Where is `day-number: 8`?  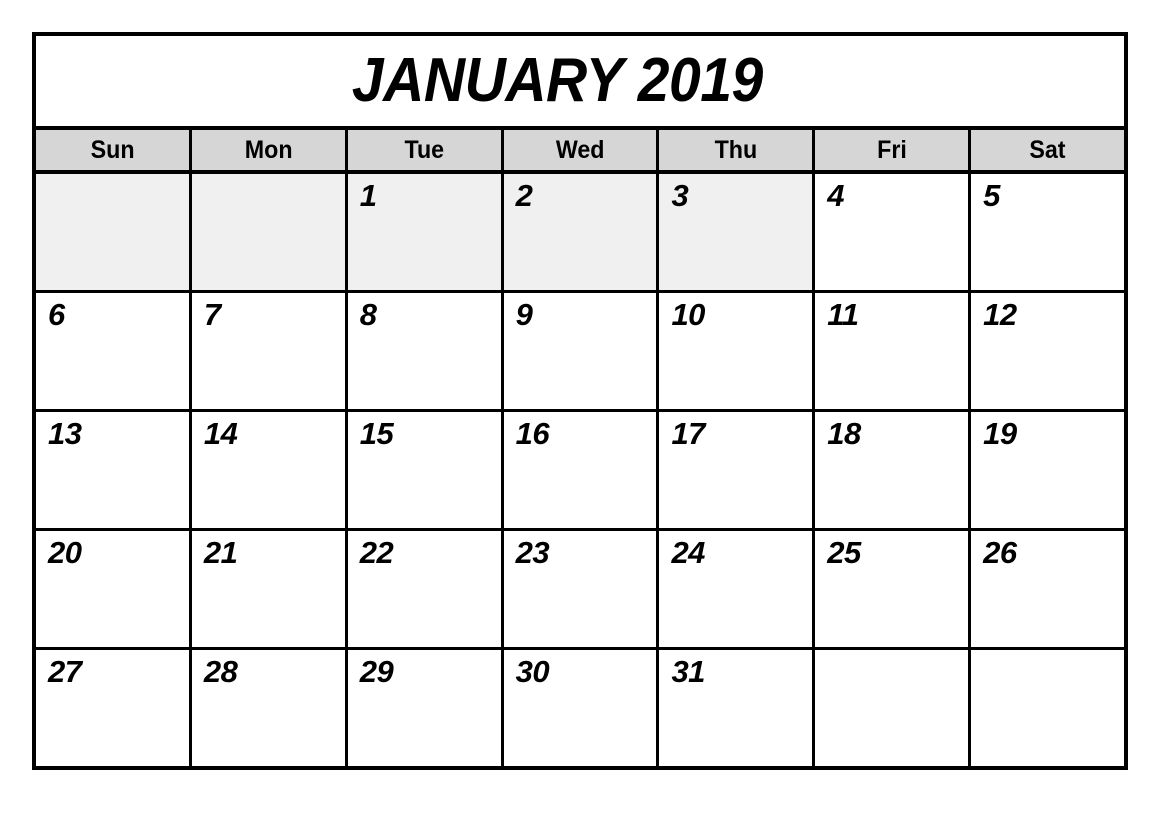
day-number: 8 is located at coordinates (368, 314).